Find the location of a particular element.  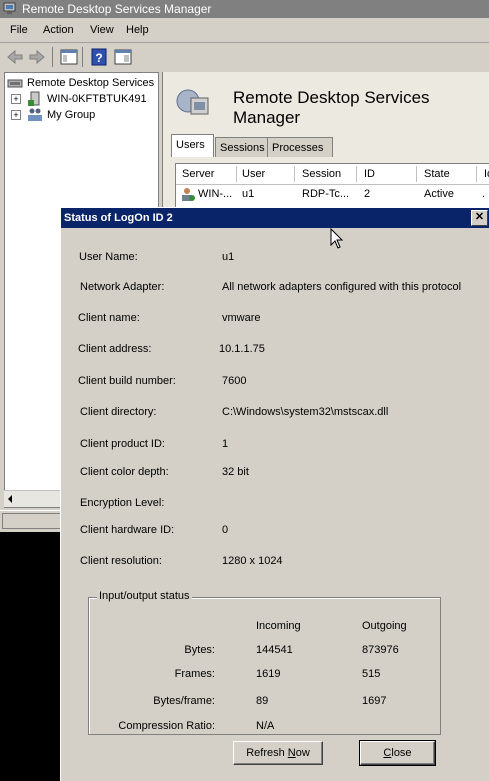

value-client-product-id: 1 is located at coordinates (225, 444).